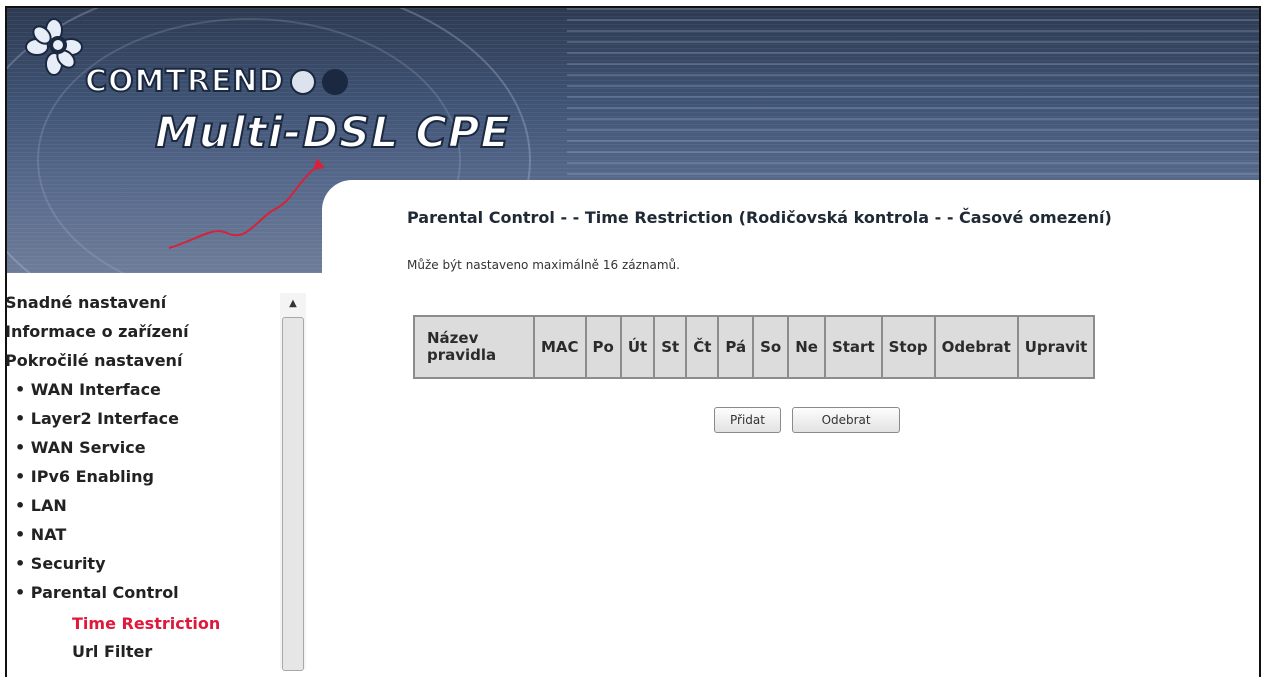 Image resolution: width=1270 pixels, height=677 pixels. Describe the element at coordinates (112, 651) in the screenshot. I see `sidebar-item-url-filter: Url Filter` at that location.